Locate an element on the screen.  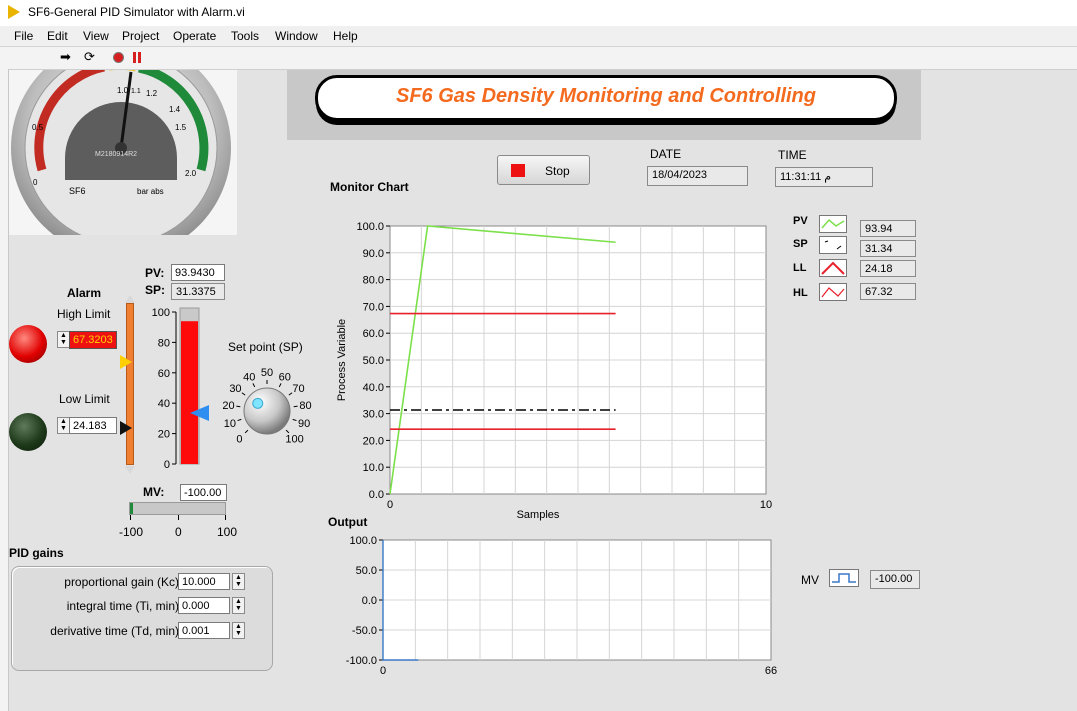
gauge-tick-1.1: 1.1 is located at coordinates (136, 91).